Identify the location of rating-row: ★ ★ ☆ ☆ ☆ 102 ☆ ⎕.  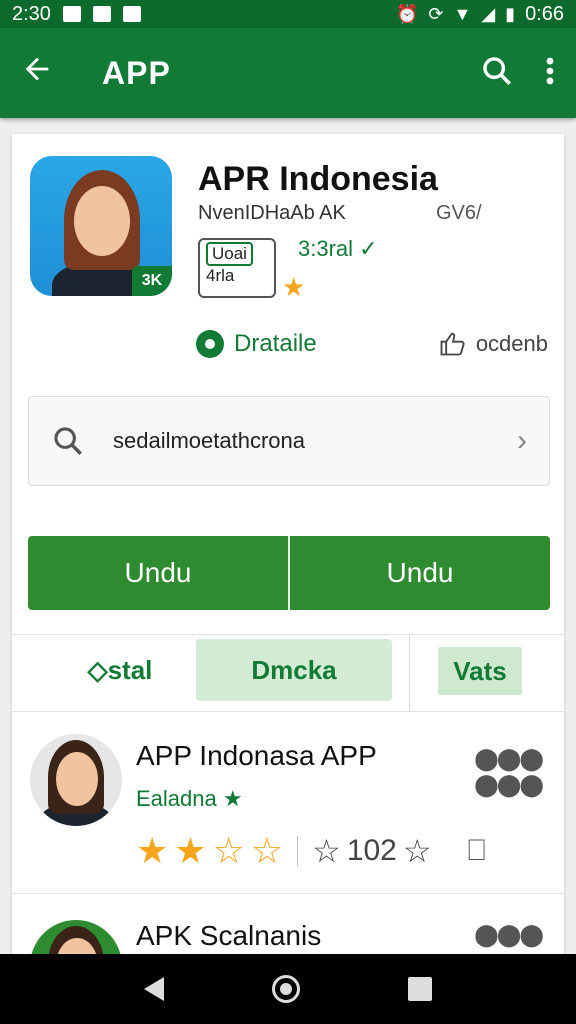
(311, 851).